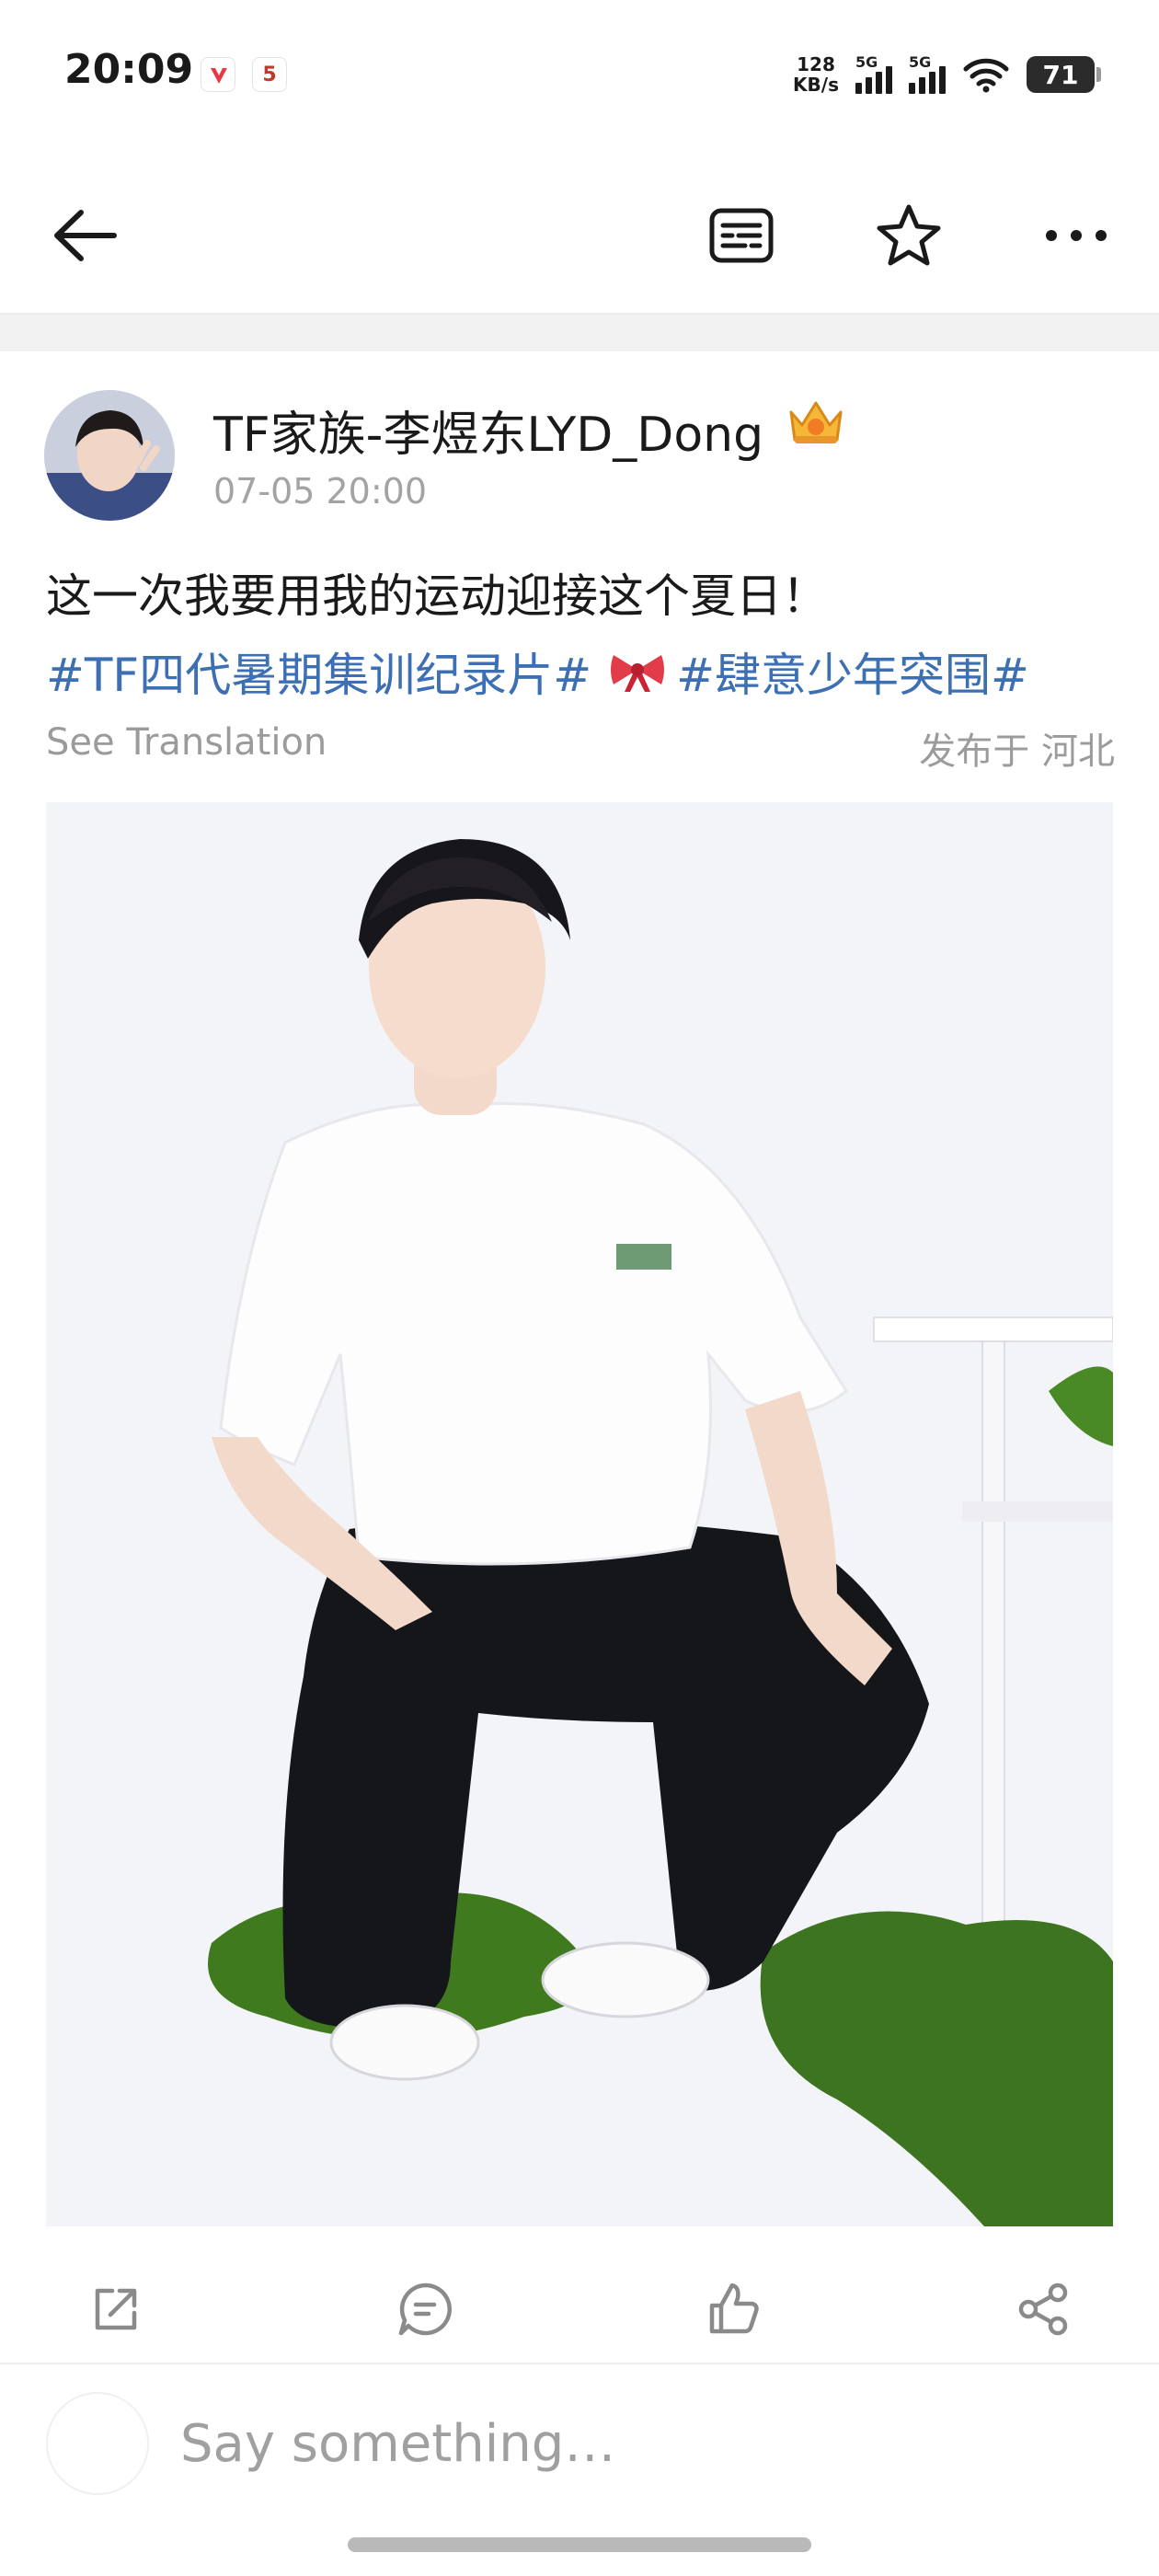 This screenshot has width=1159, height=2576. I want to click on comment-button, so click(425, 2309).